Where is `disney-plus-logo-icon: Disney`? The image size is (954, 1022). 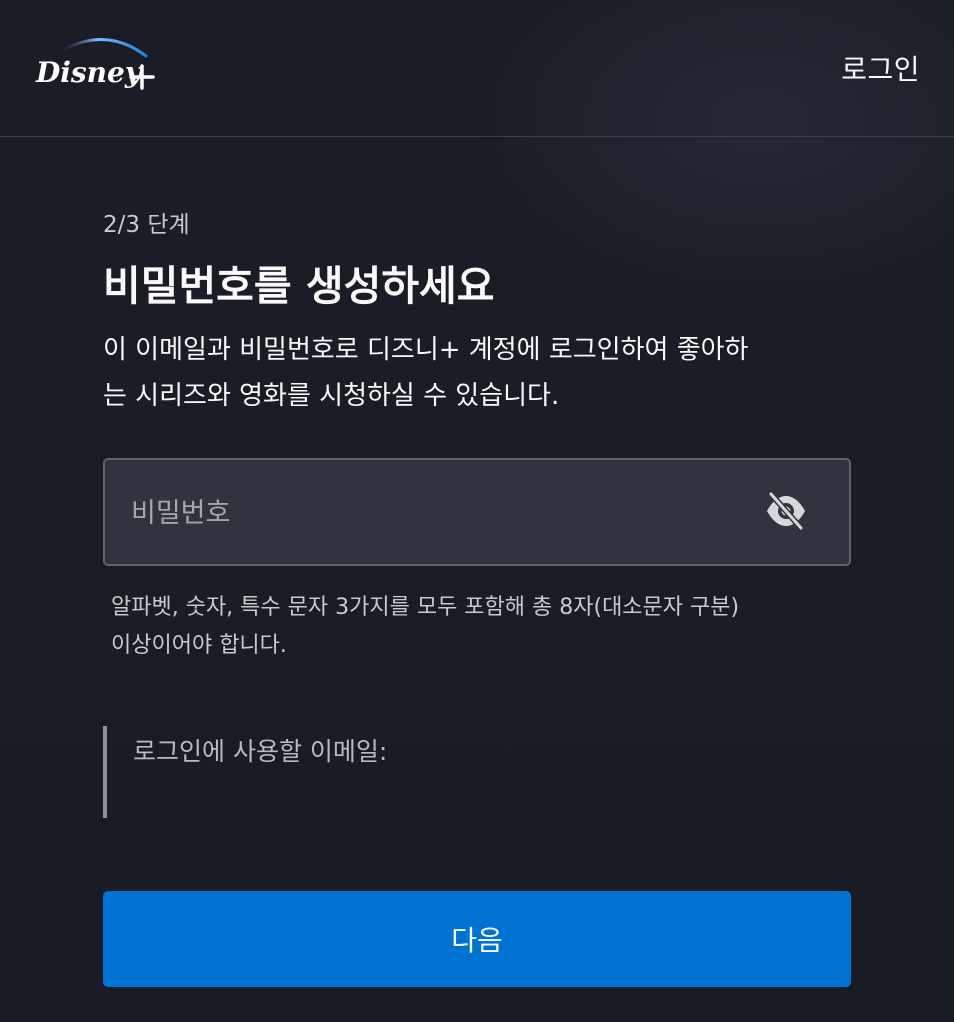
disney-plus-logo-icon: Disney is located at coordinates (95, 64).